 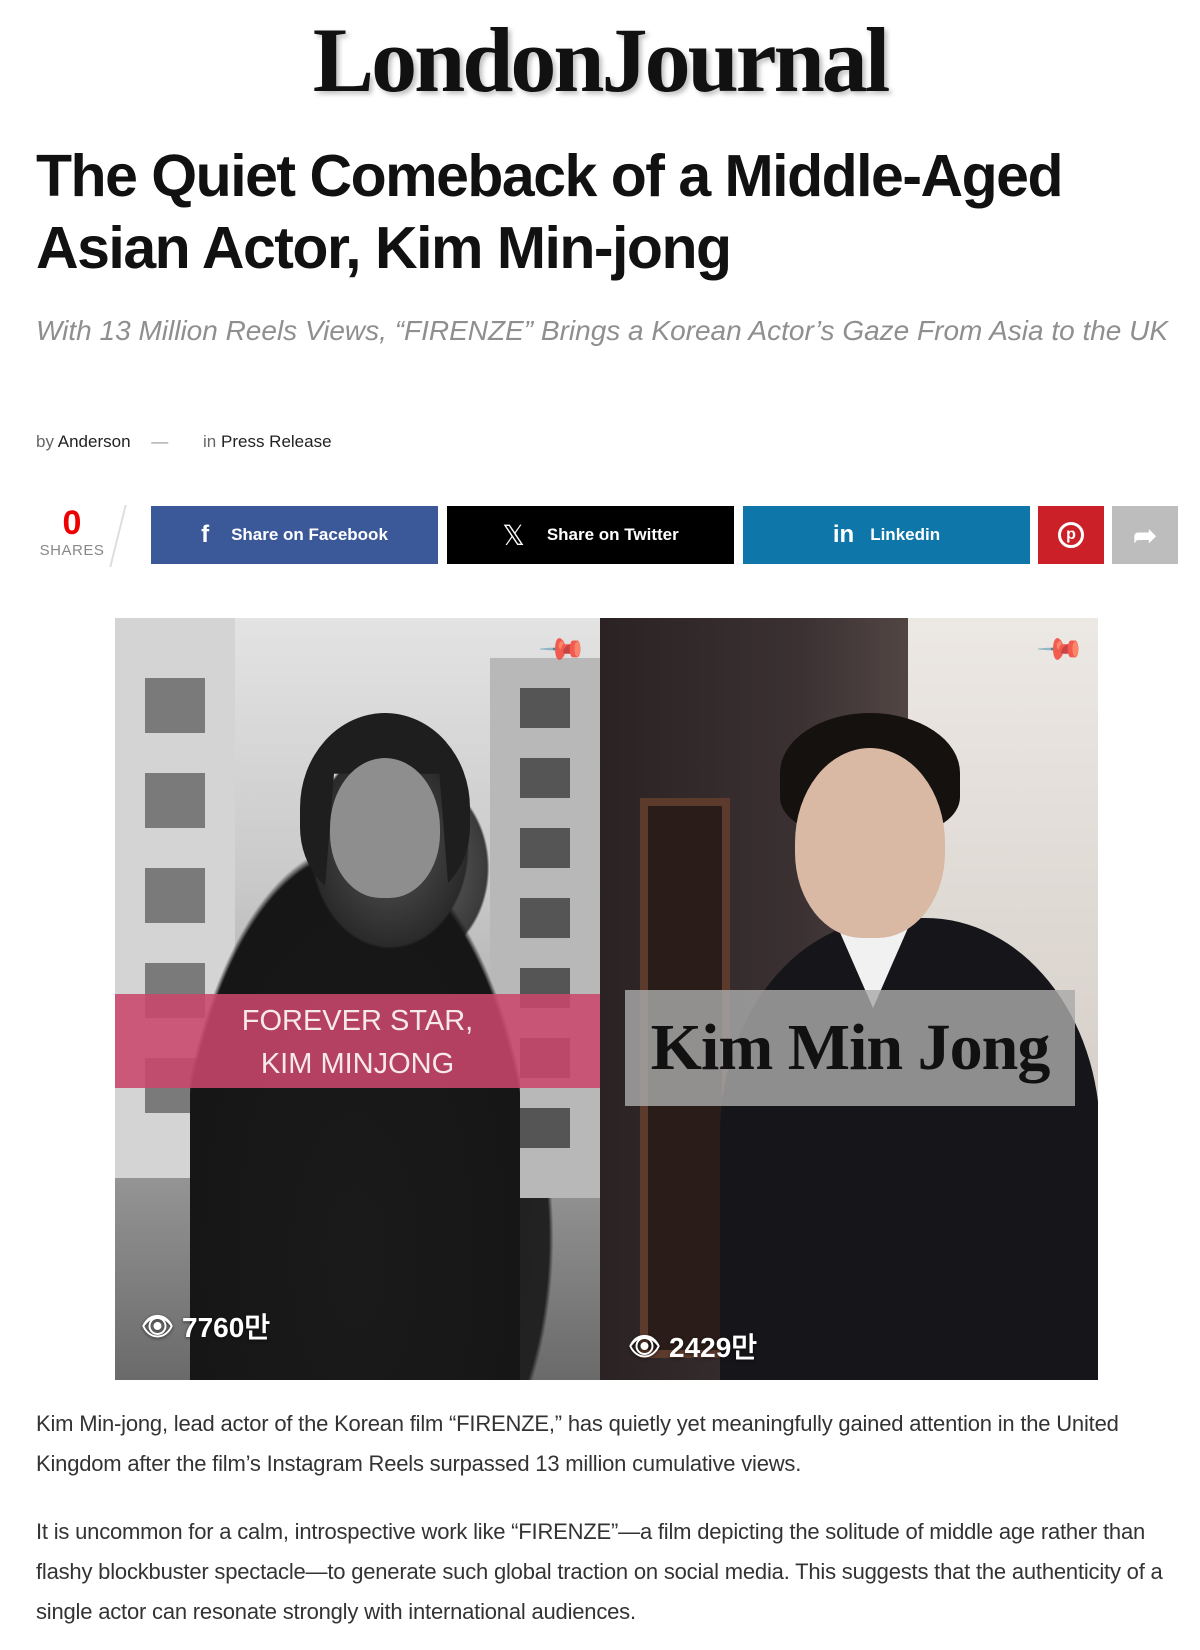 What do you see at coordinates (713, 1347) in the screenshot?
I see `views-value-right: 2429만` at bounding box center [713, 1347].